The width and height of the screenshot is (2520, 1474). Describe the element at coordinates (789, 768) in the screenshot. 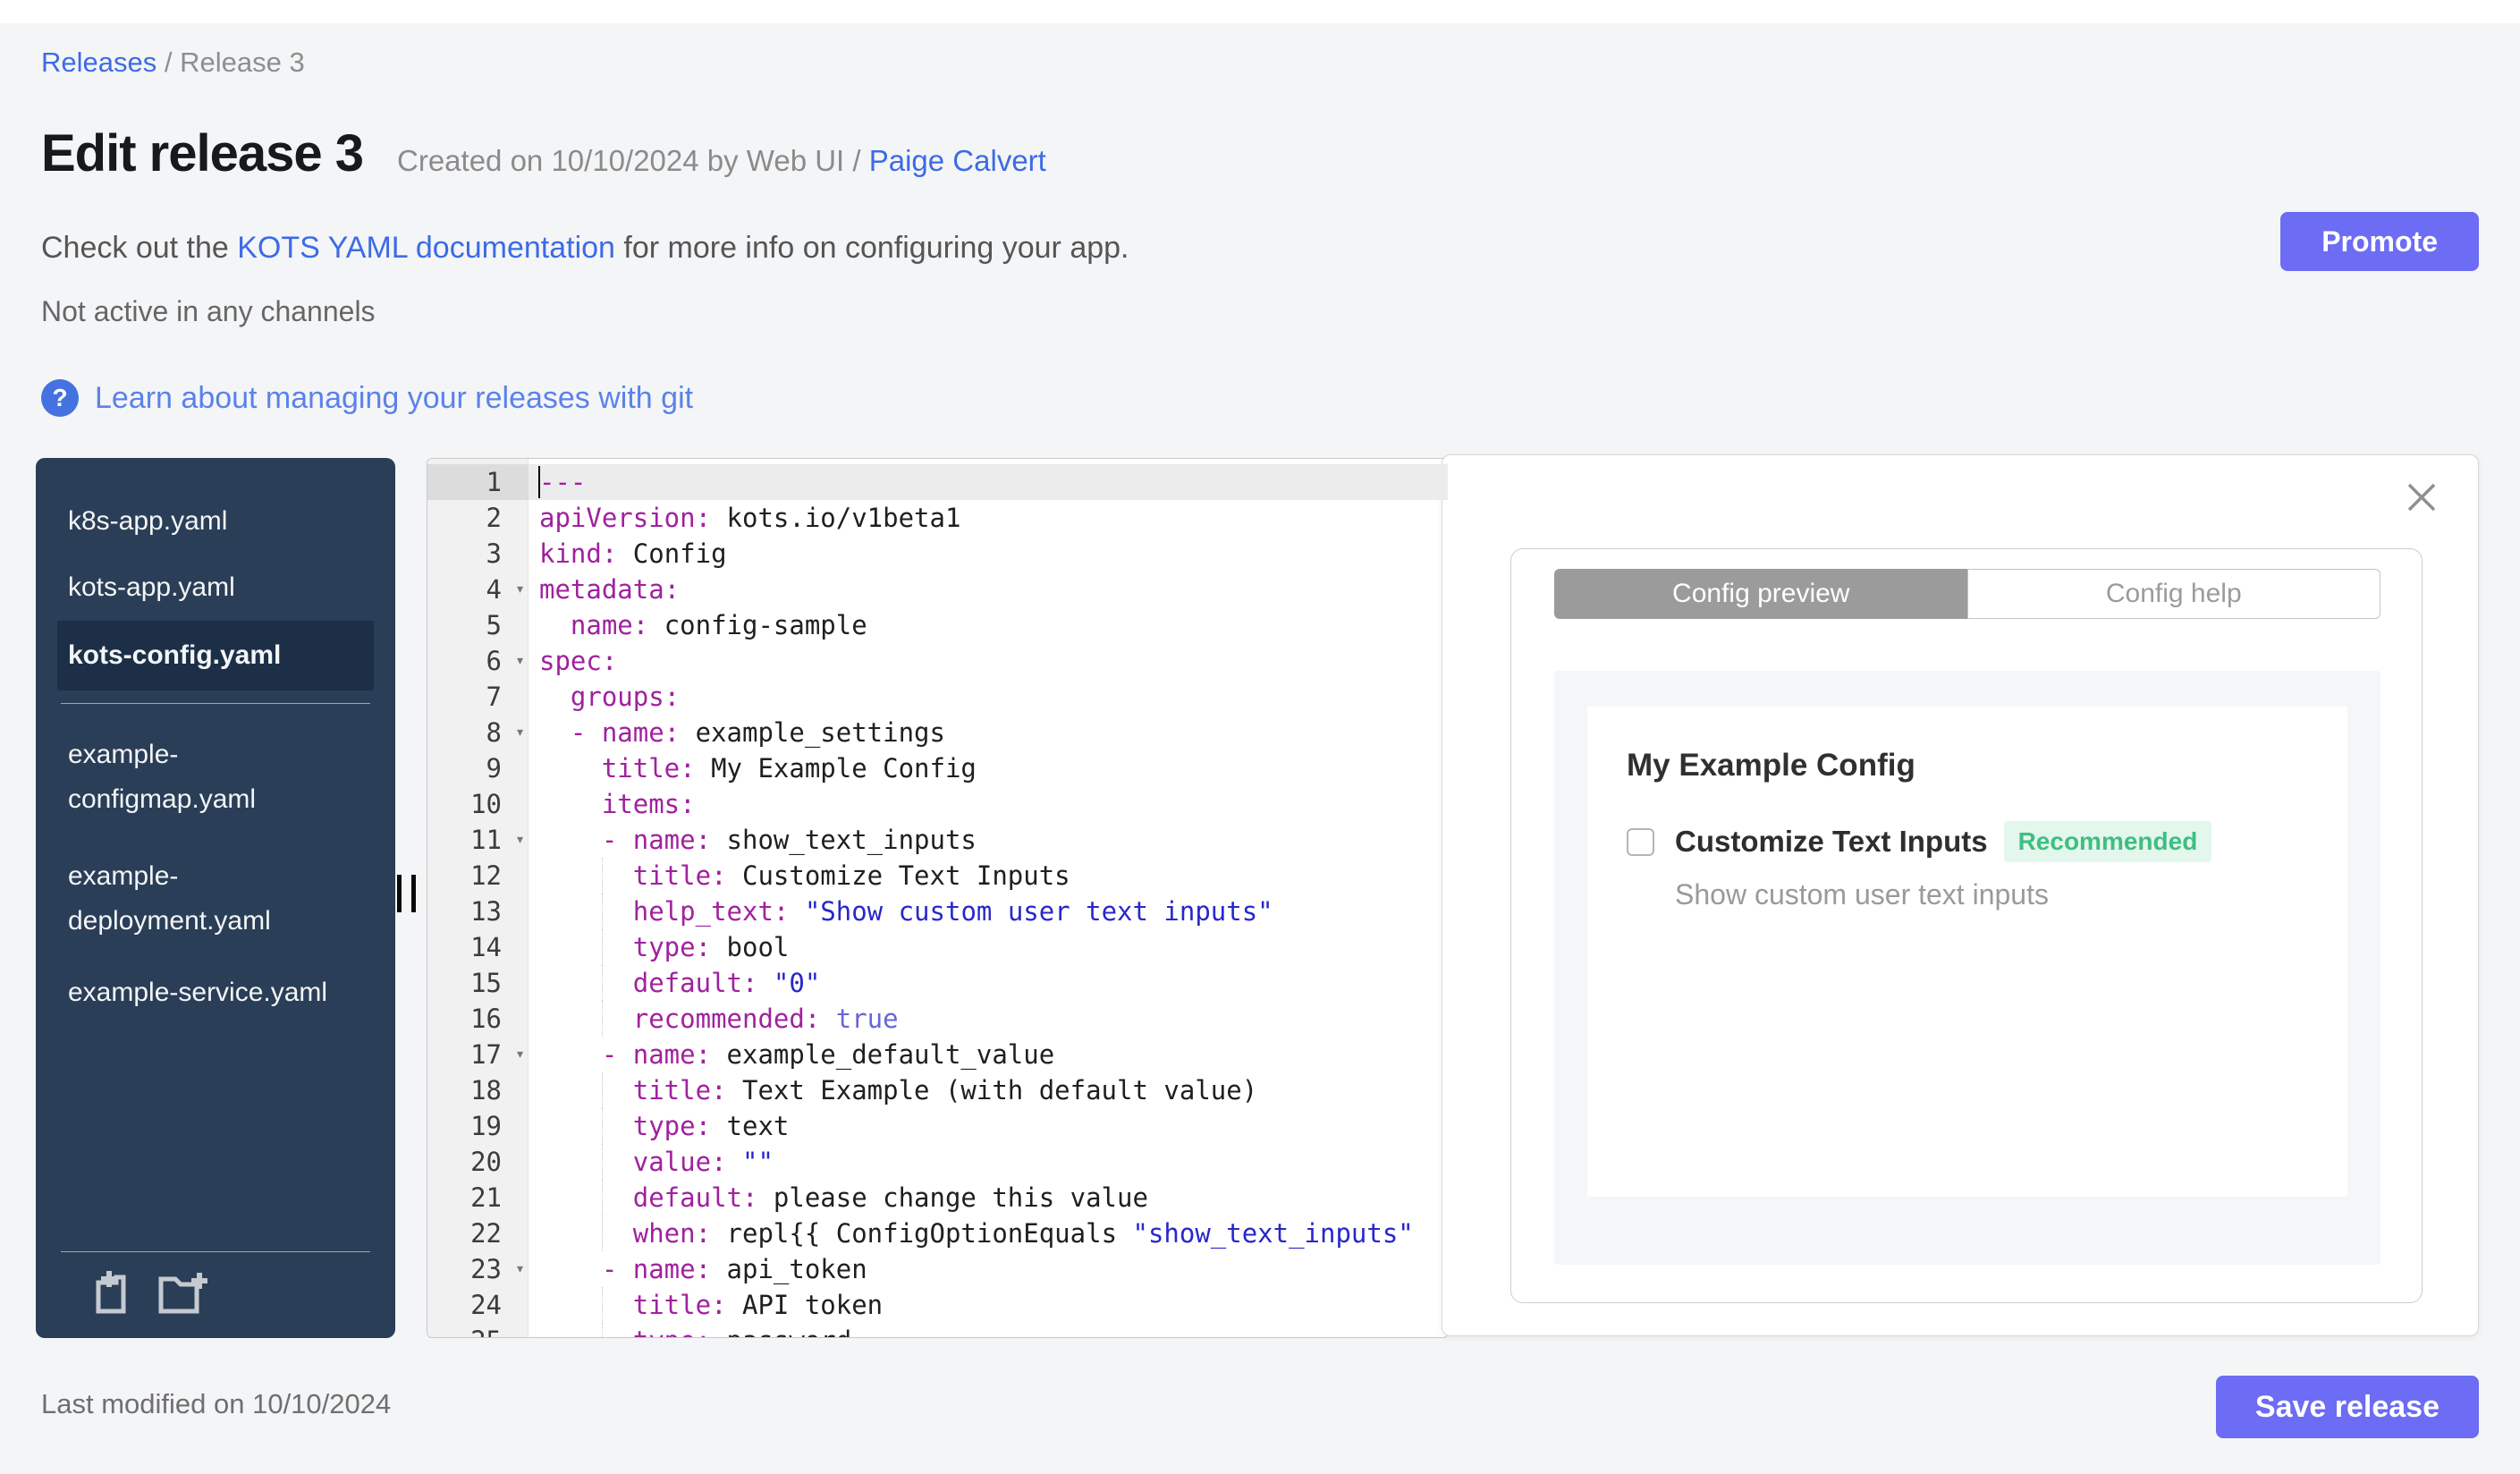

I see `code-line-text: title: My Example Config` at that location.